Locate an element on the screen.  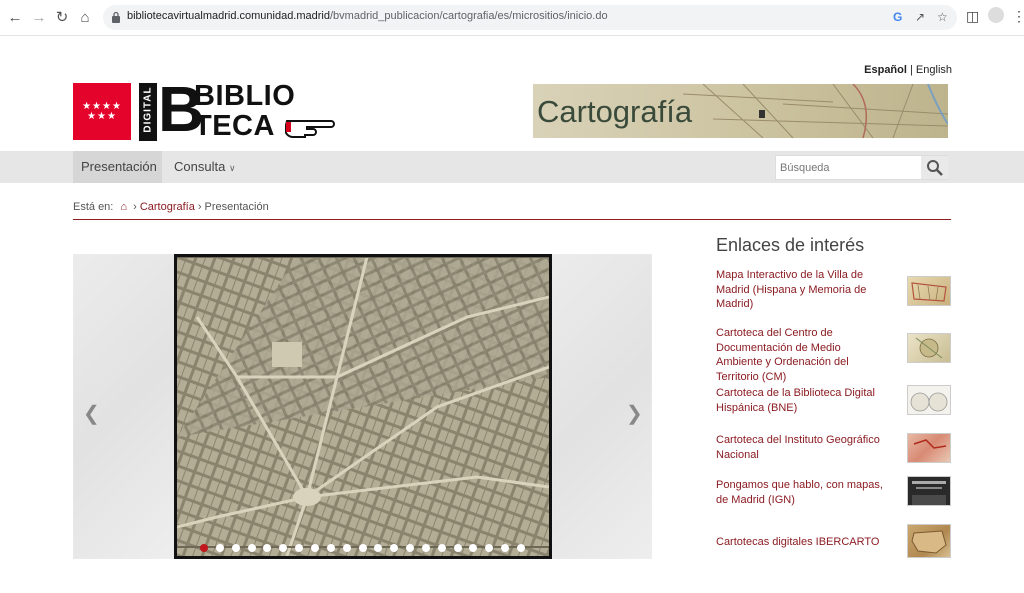
thumb-cartoteca-cm is located at coordinates (929, 348).